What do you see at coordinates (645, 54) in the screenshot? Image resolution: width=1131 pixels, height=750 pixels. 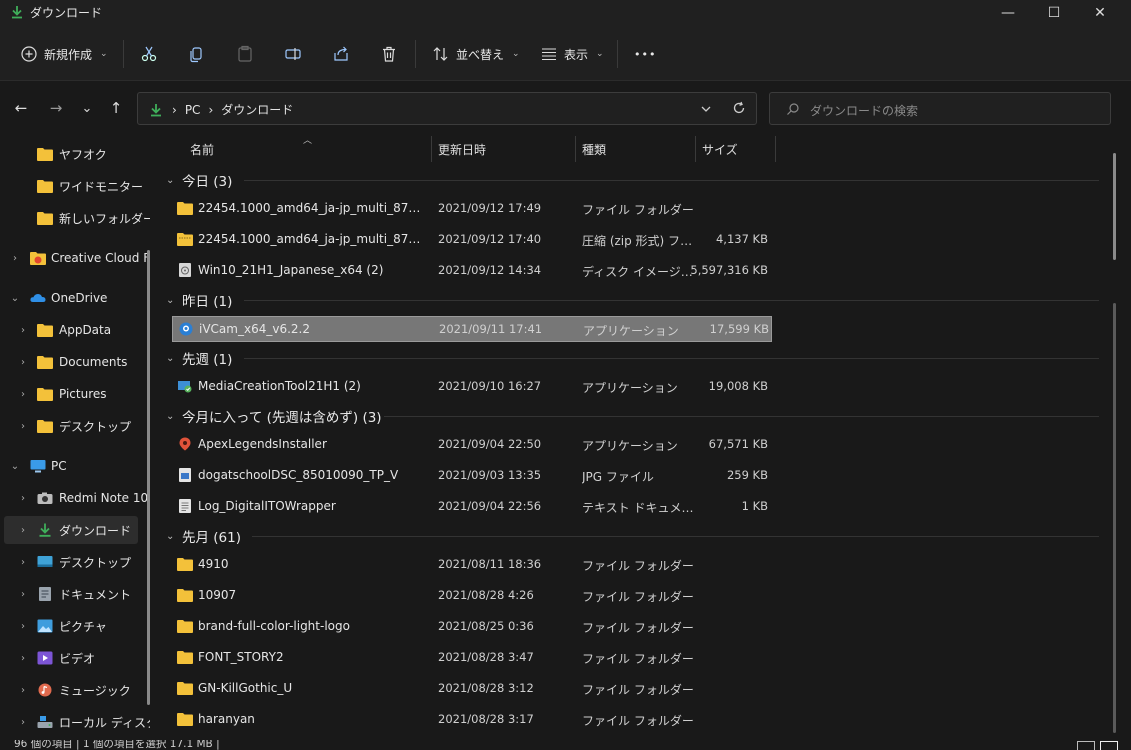 I see `more-options-button: •••` at bounding box center [645, 54].